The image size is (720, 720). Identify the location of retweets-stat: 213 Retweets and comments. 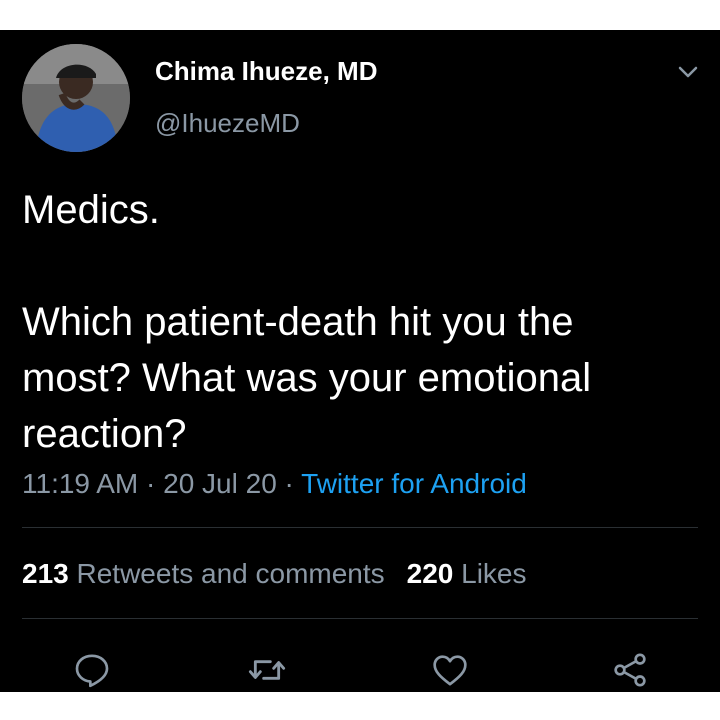
(203, 573).